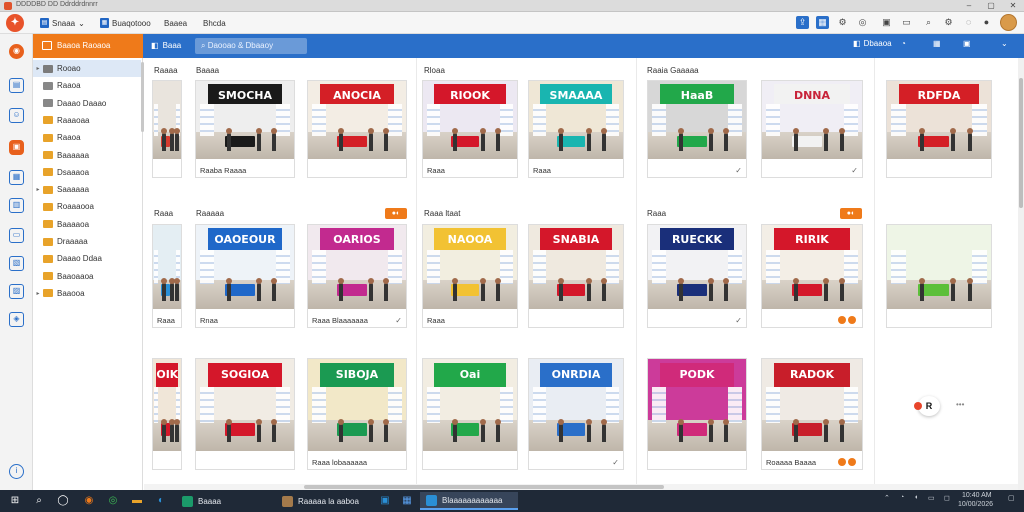  I want to click on photo-tile: RDFDA, so click(939, 129).